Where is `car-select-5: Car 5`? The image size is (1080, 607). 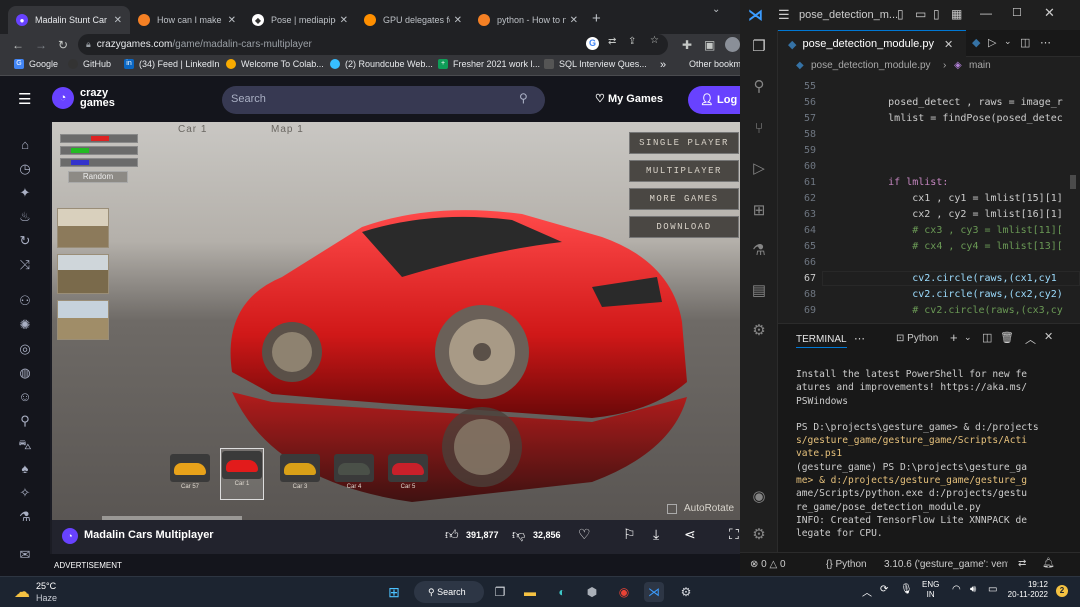 car-select-5: Car 5 is located at coordinates (408, 472).